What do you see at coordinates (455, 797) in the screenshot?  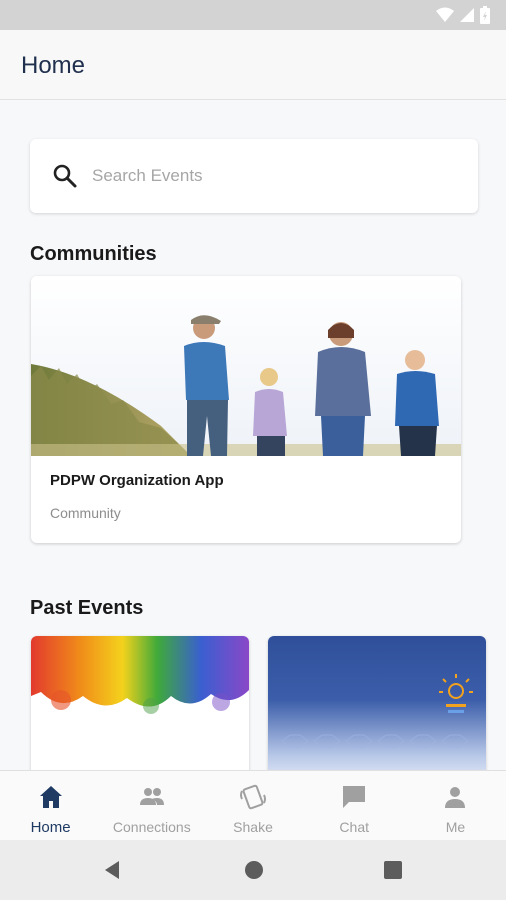 I see `person-icon` at bounding box center [455, 797].